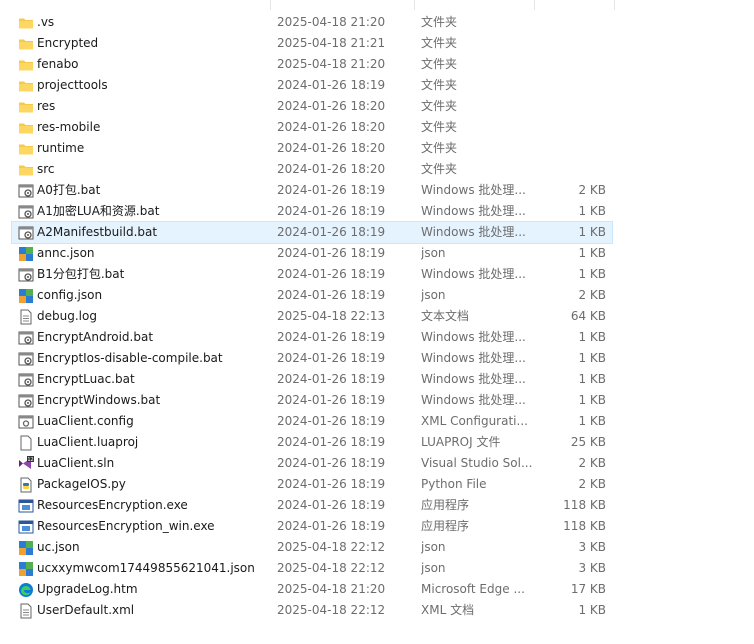 This screenshot has width=754, height=644. Describe the element at coordinates (86, 610) in the screenshot. I see `file-name: UserDefault.xml` at that location.